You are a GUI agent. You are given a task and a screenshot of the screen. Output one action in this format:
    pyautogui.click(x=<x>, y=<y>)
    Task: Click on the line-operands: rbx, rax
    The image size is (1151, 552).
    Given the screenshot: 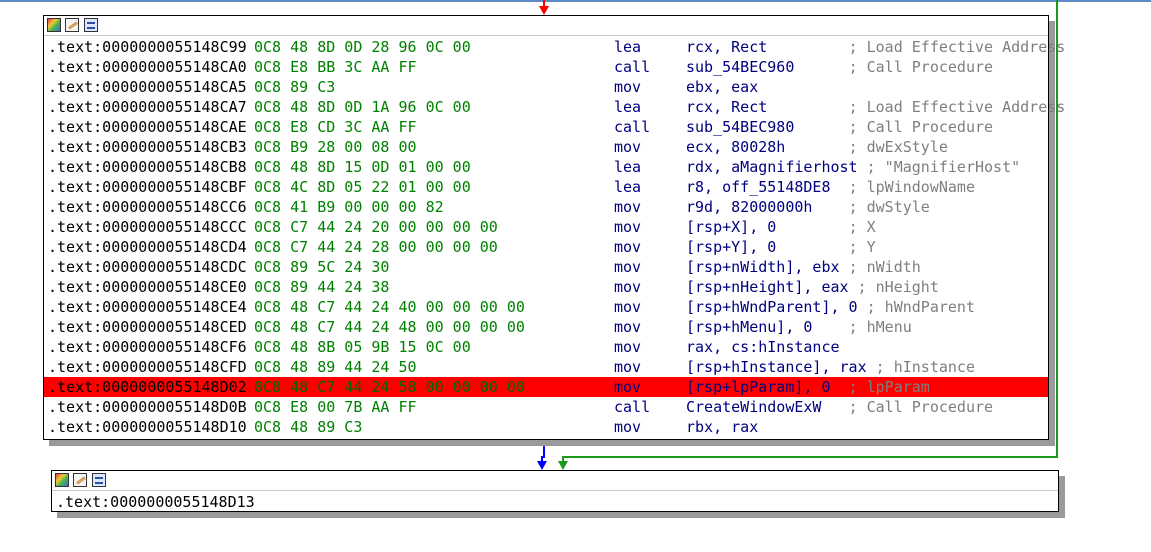 What is the action you would take?
    pyautogui.click(x=722, y=427)
    